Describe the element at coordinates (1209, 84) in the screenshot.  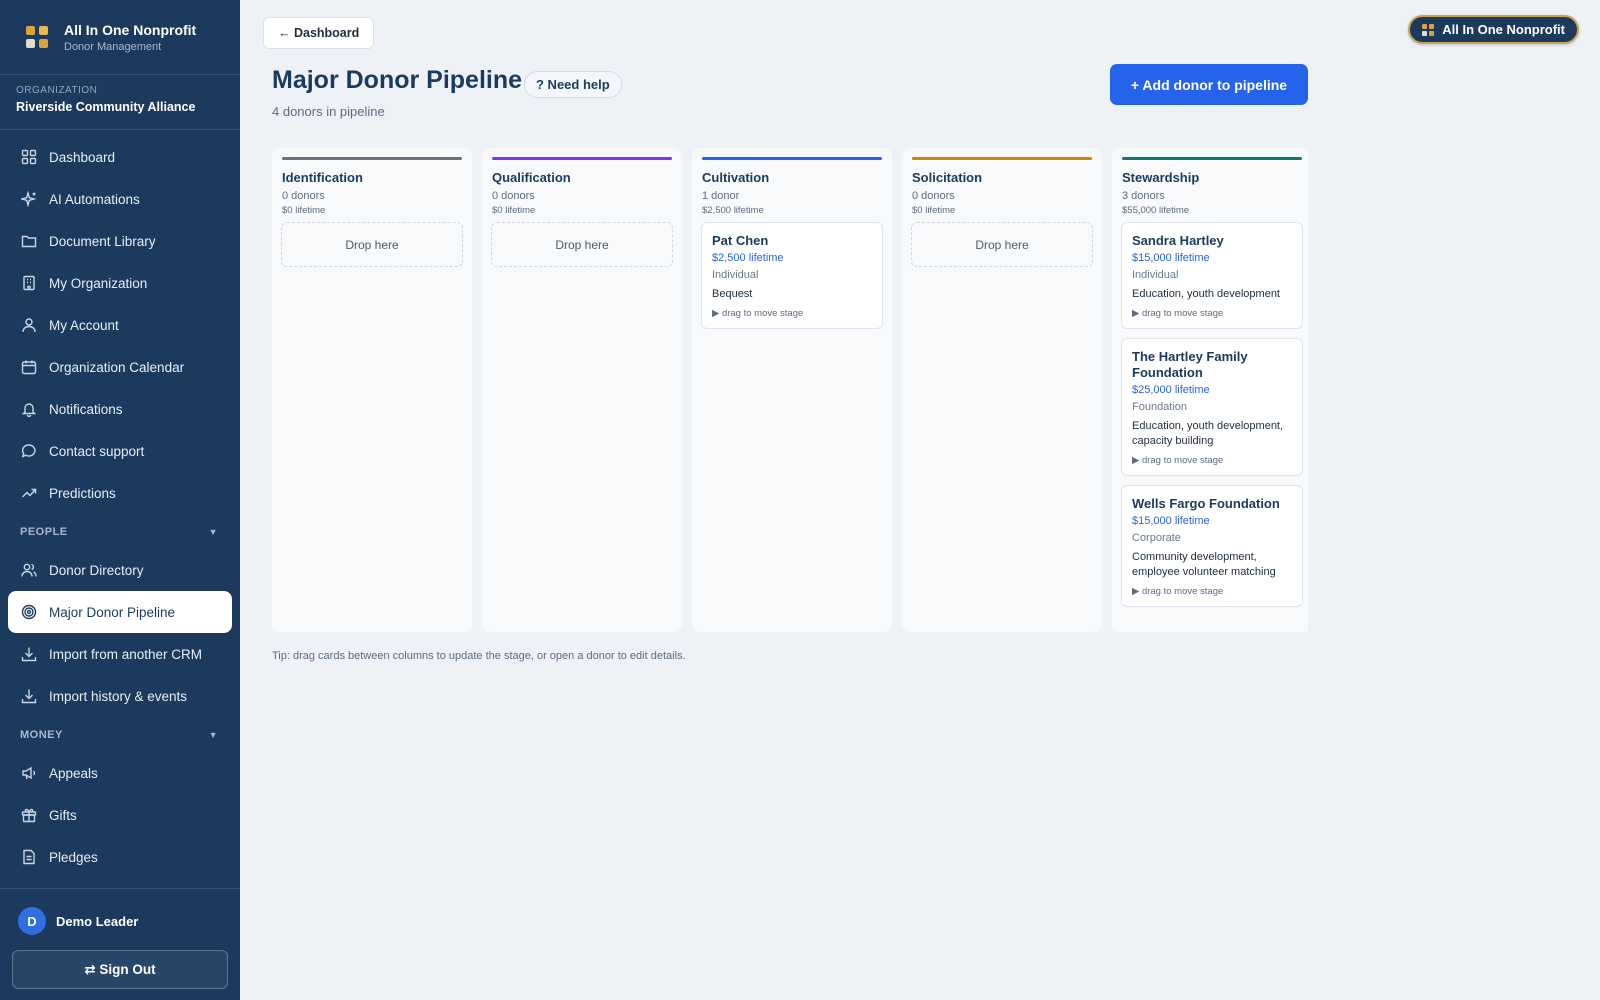
I see `add-donor-button: + Add donor to pipeline` at that location.